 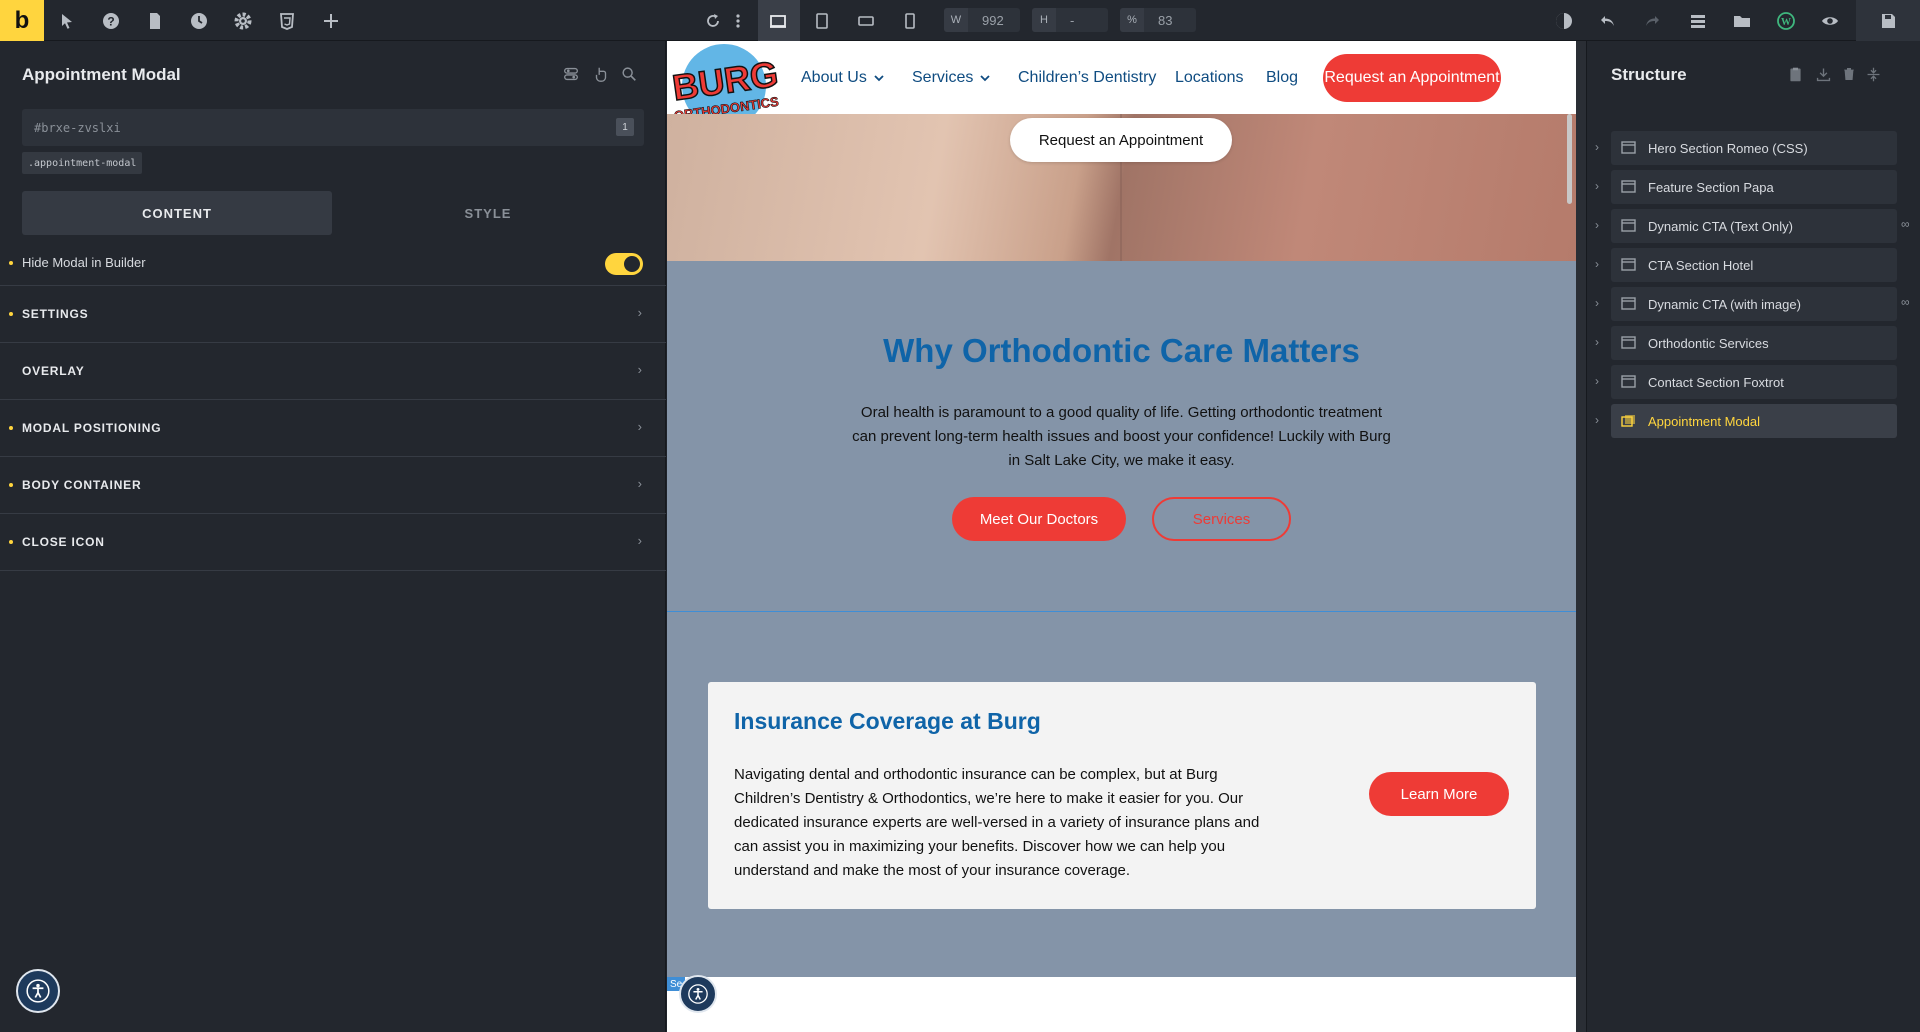 I want to click on reload-icon, so click(x=713, y=21).